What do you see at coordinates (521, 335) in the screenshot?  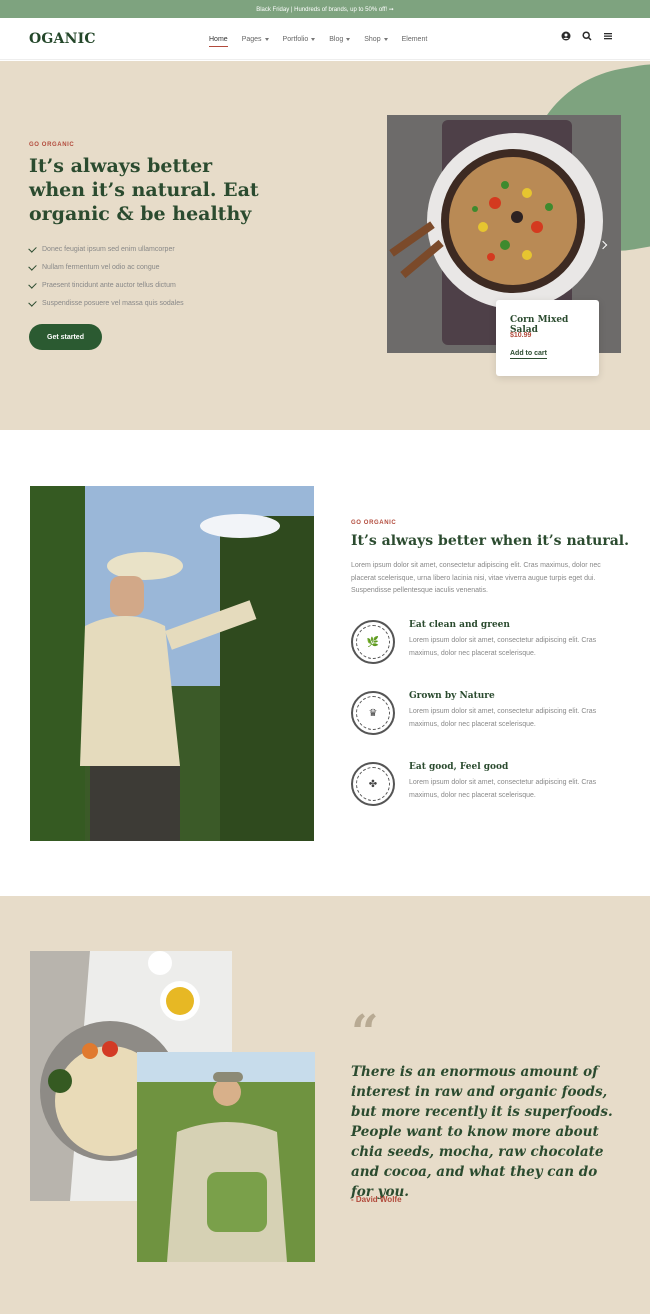 I see `product-price: $10.99` at bounding box center [521, 335].